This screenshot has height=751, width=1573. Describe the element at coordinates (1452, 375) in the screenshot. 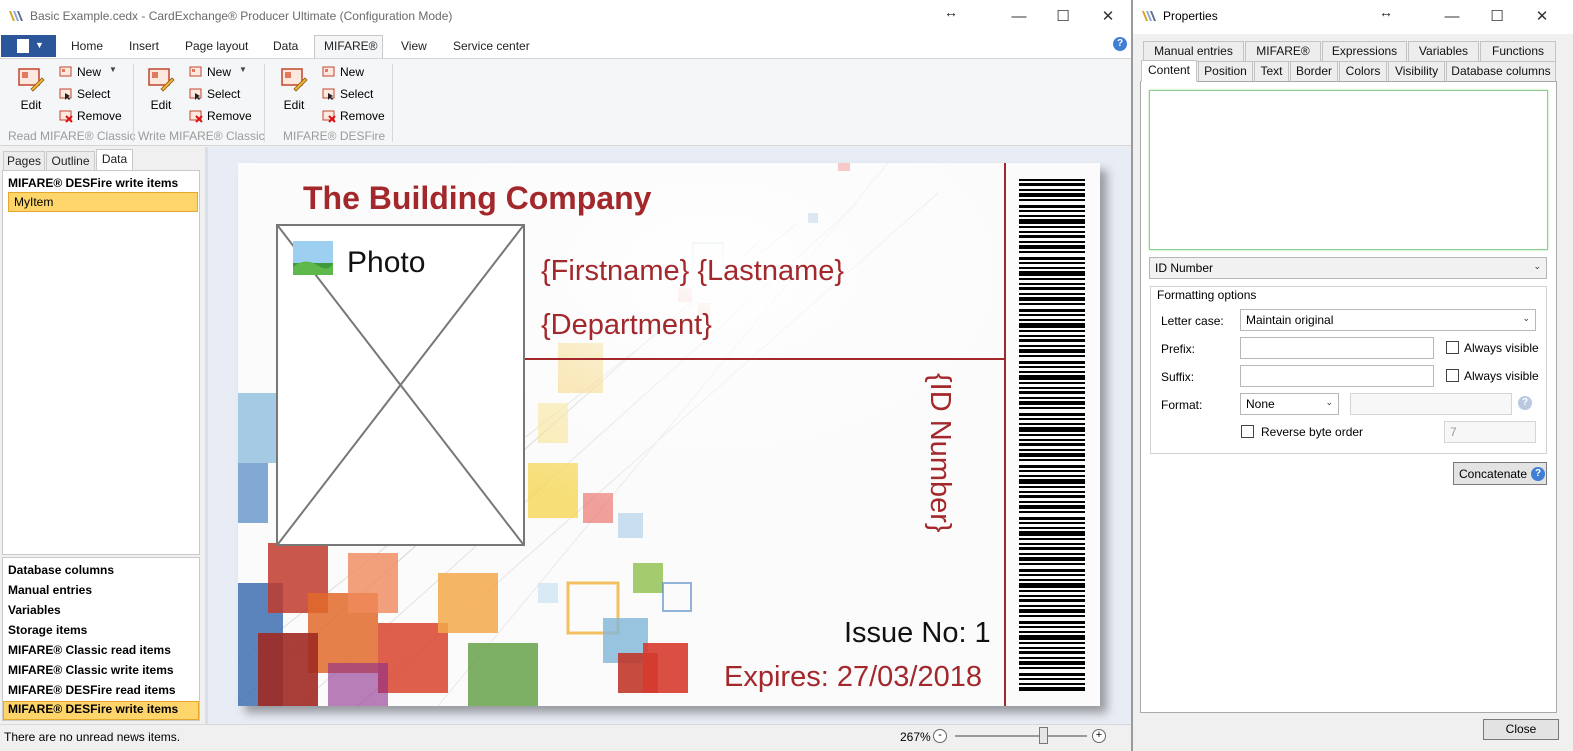

I see `suffix-always-visible-checkbox` at that location.